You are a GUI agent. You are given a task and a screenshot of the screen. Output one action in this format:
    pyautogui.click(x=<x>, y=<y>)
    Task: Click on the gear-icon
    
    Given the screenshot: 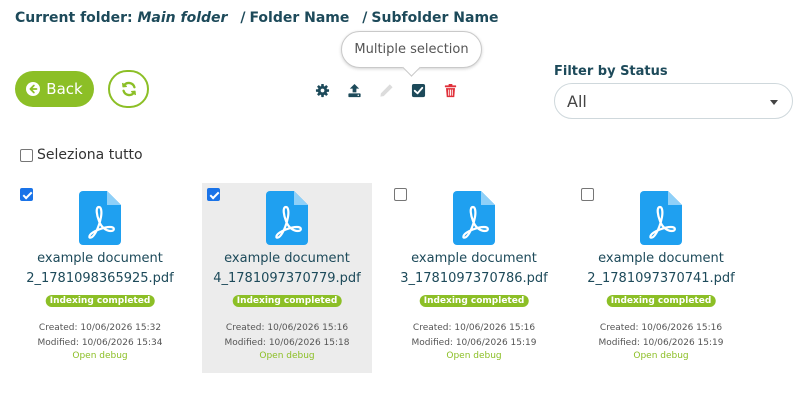 What is the action you would take?
    pyautogui.click(x=322, y=90)
    